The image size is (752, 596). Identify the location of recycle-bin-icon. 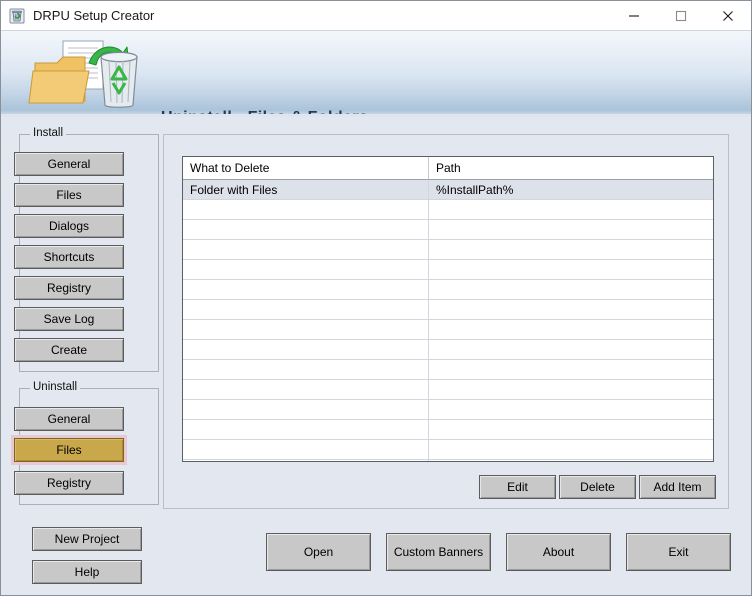
(17, 16).